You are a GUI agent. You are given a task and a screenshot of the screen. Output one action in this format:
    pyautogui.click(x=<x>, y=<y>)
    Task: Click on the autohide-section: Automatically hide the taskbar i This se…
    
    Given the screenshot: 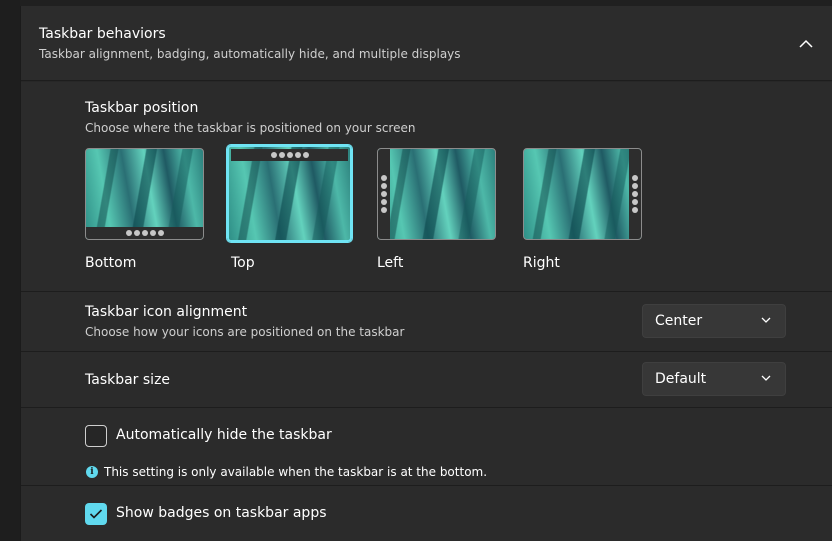 What is the action you would take?
    pyautogui.click(x=426, y=447)
    